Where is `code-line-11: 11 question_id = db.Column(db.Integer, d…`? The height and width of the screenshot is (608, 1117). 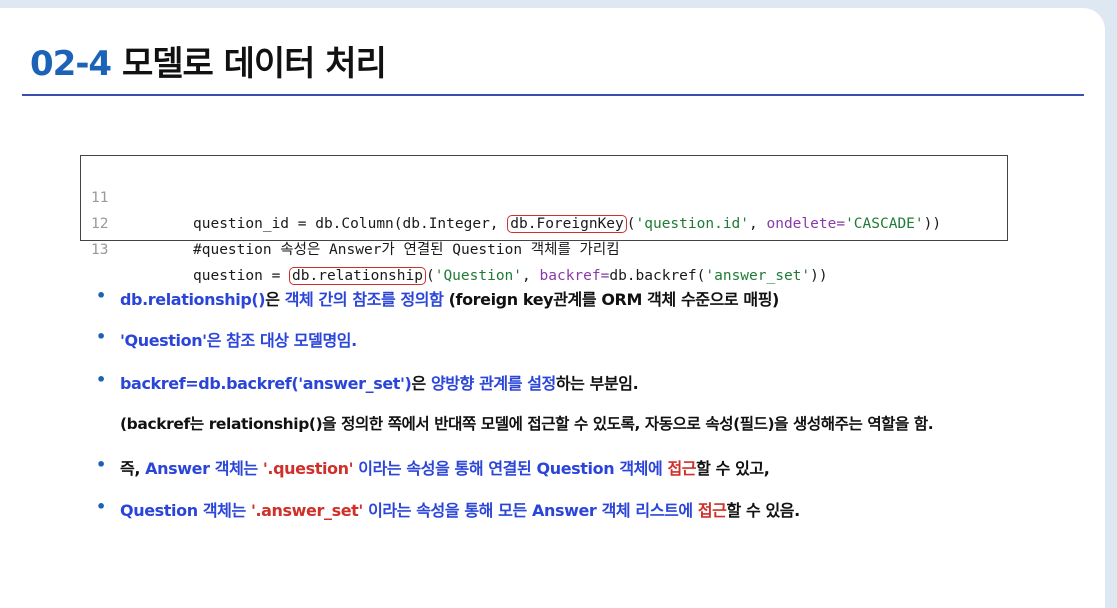
code-line-11: 11 question_id = db.Column(db.Integer, d… is located at coordinates (544, 196).